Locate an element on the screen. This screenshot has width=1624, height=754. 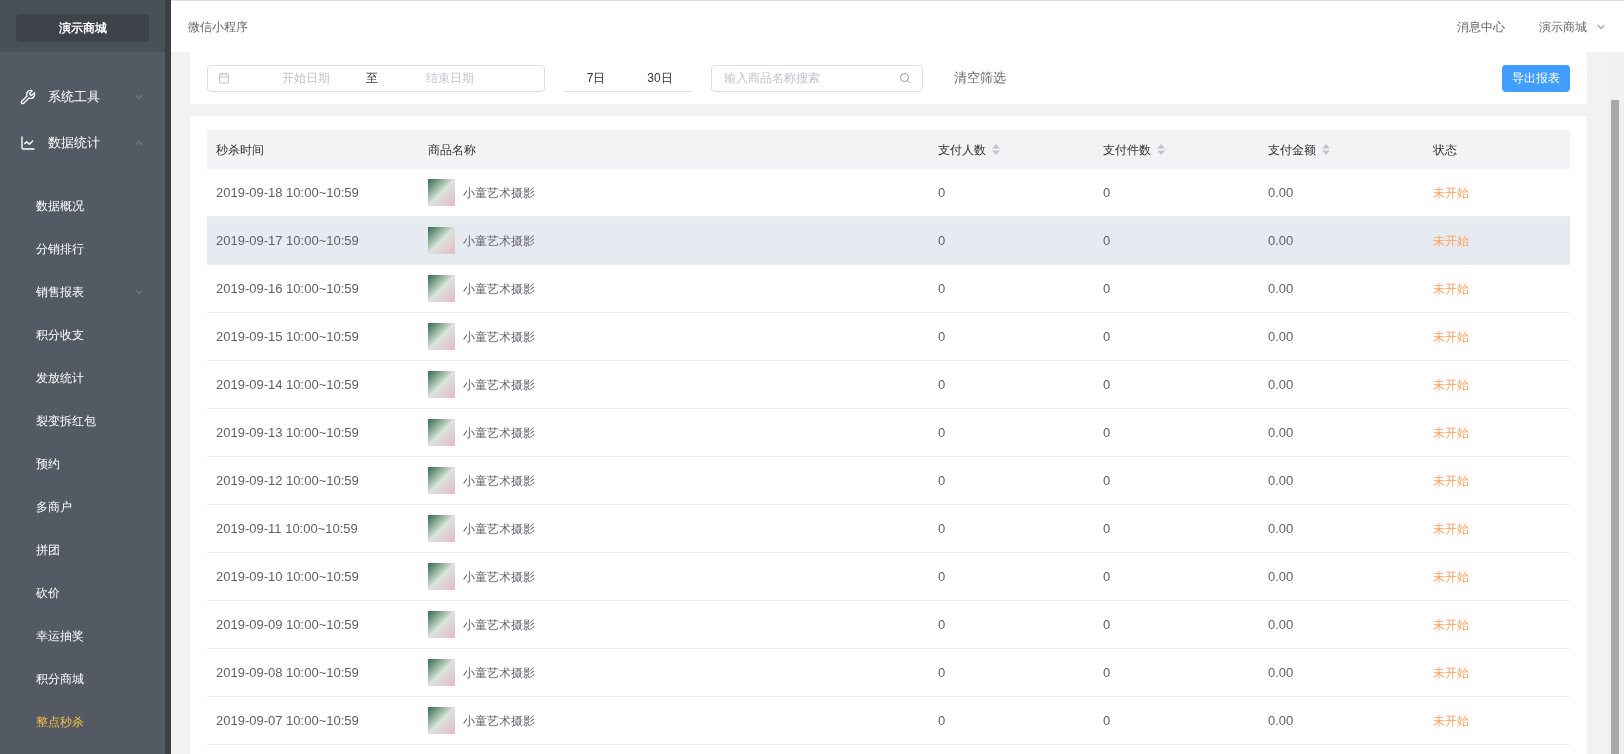
date-range-field: 开始日期 至 结束日期 is located at coordinates (376, 78).